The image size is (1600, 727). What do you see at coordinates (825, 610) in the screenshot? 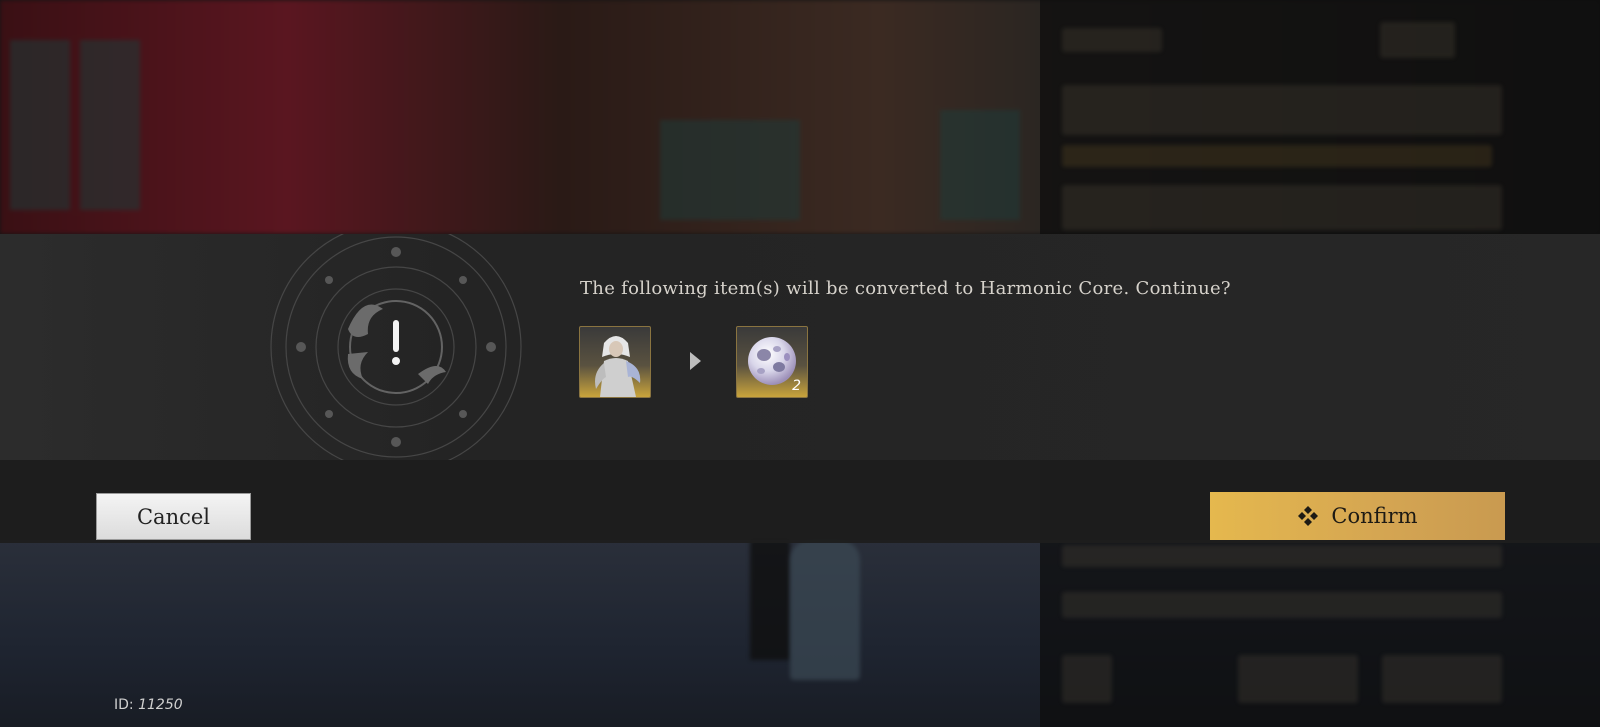
I see `background-character` at bounding box center [825, 610].